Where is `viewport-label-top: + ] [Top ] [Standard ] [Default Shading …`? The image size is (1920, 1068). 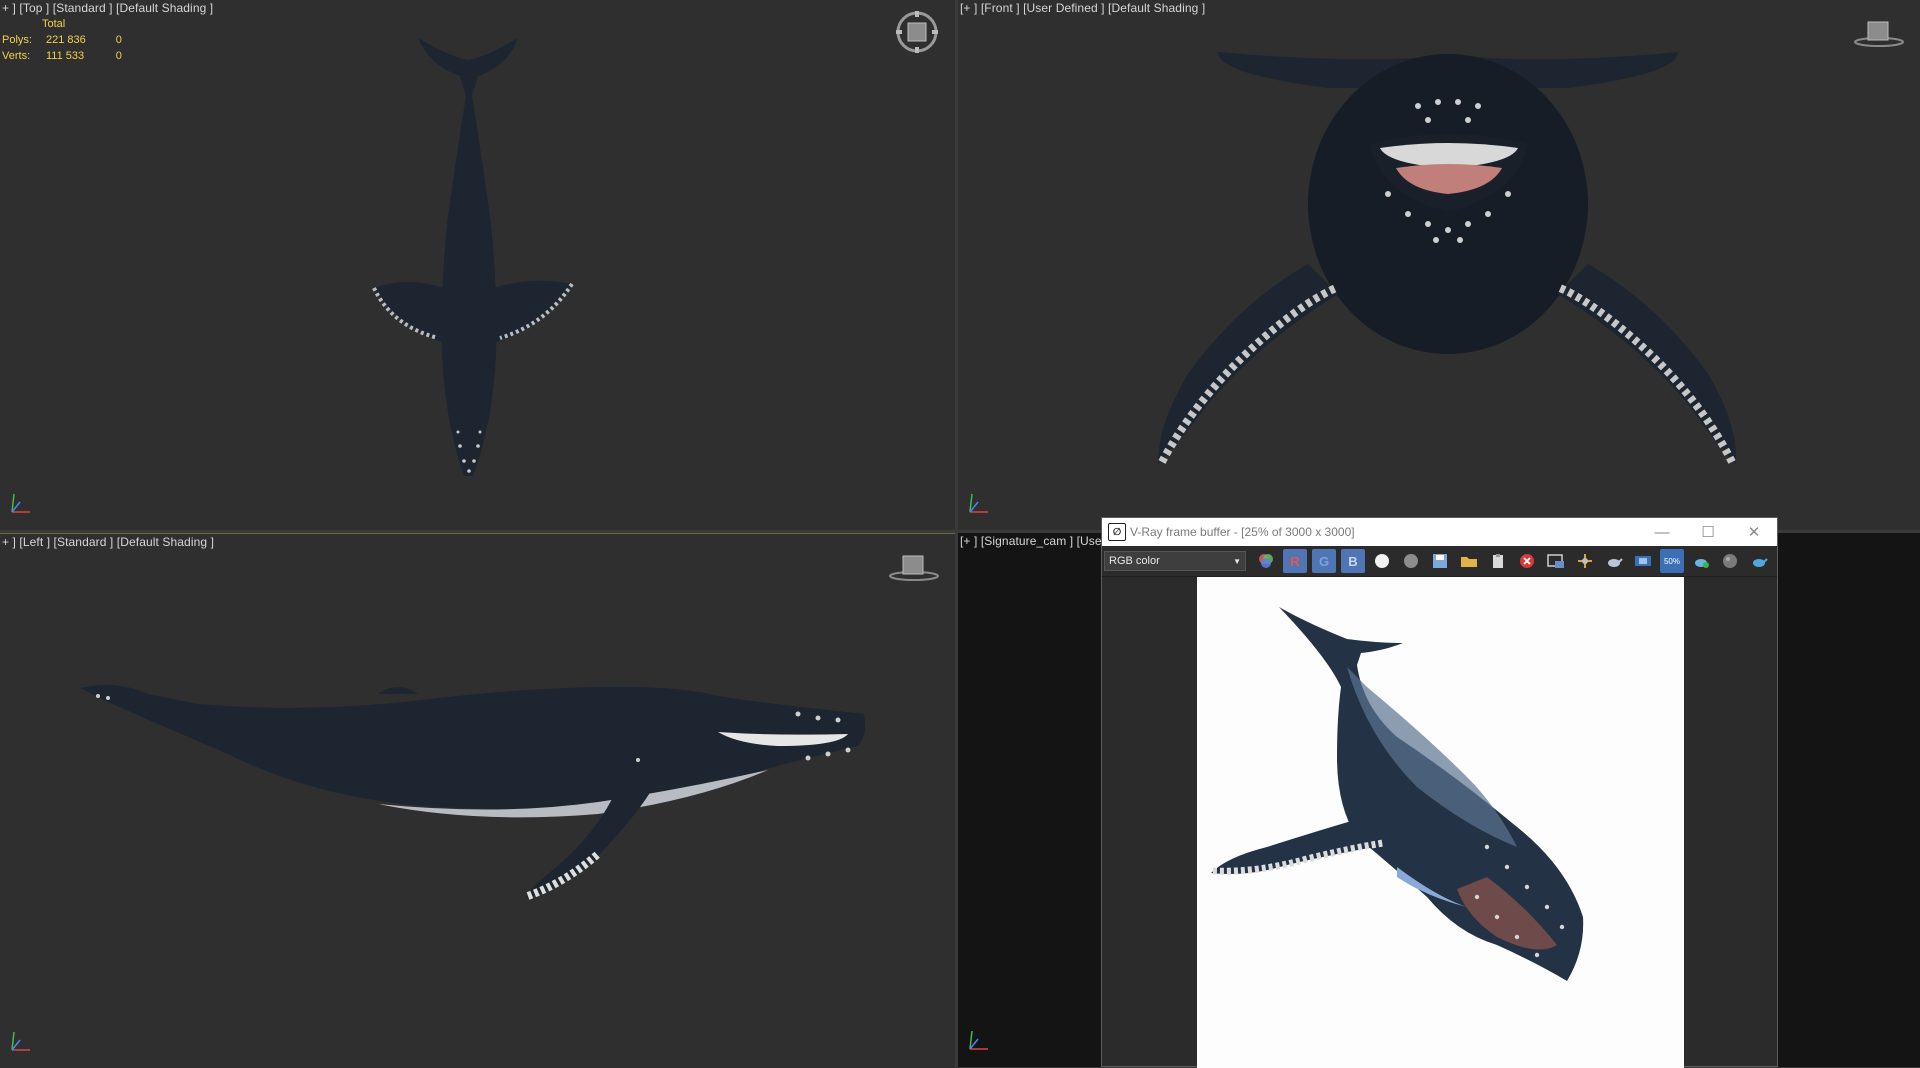
viewport-label-top: + ] [Top ] [Standard ] [Default Shading … is located at coordinates (107, 8).